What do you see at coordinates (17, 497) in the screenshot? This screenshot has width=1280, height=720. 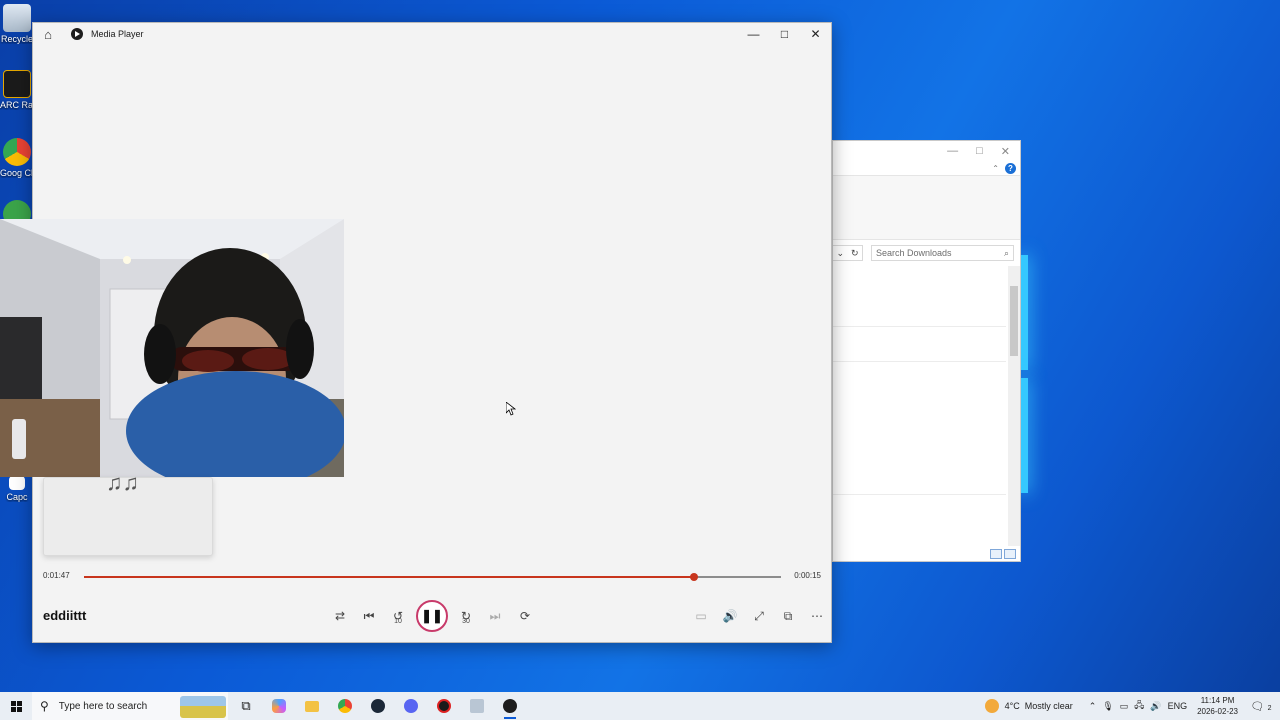 I see `desktop-icon-label: Capc` at bounding box center [17, 497].